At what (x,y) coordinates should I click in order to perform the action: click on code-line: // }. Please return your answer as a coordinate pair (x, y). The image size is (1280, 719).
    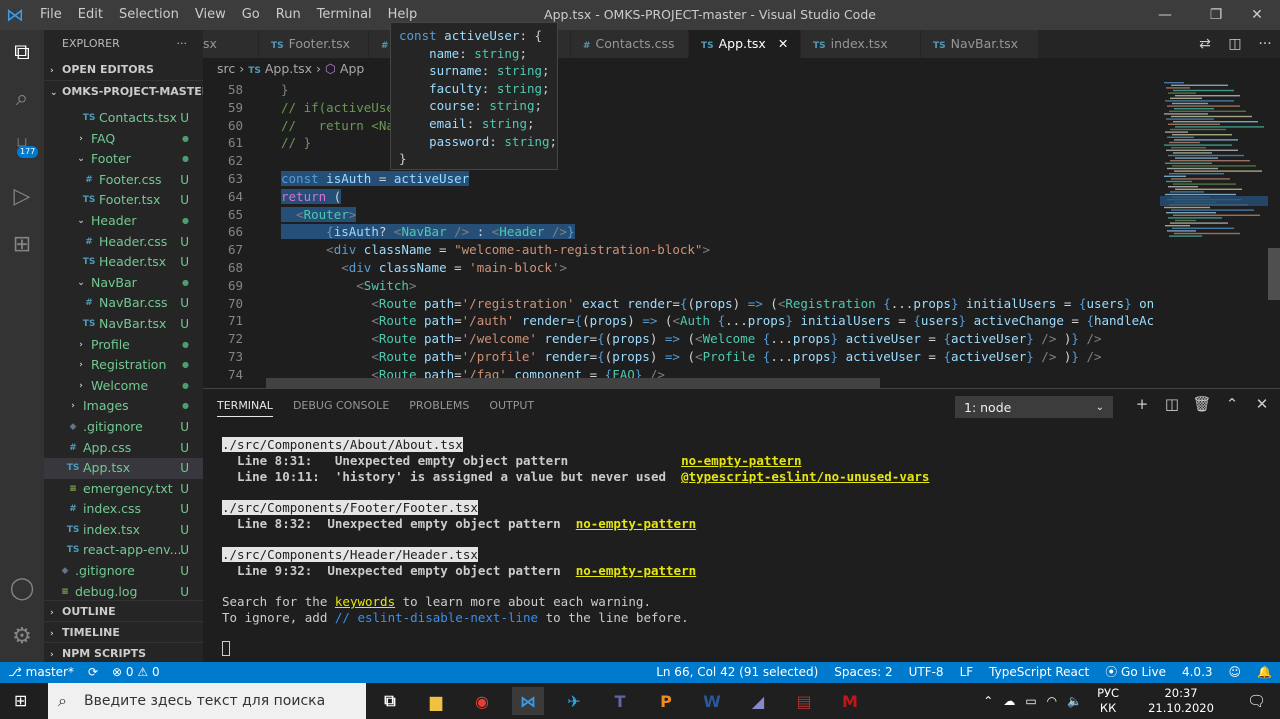
    Looking at the image, I should click on (296, 142).